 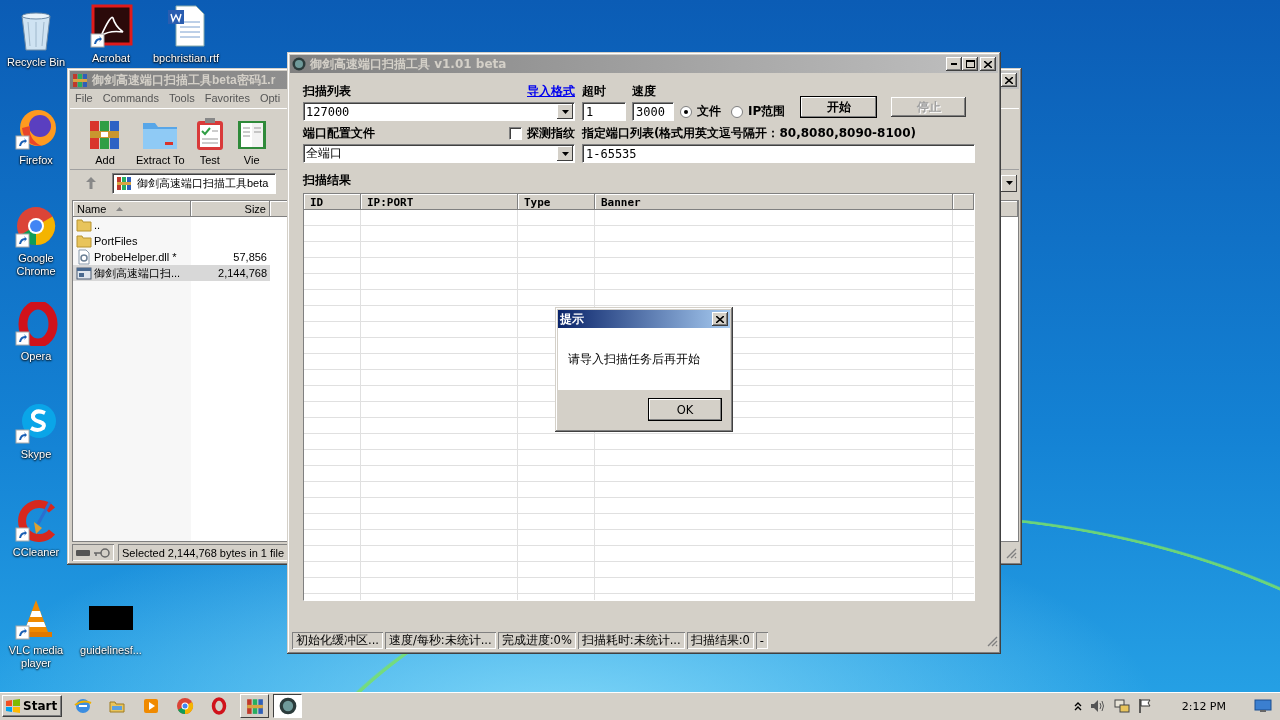 I want to click on radio-label: 文件, so click(x=709, y=111).